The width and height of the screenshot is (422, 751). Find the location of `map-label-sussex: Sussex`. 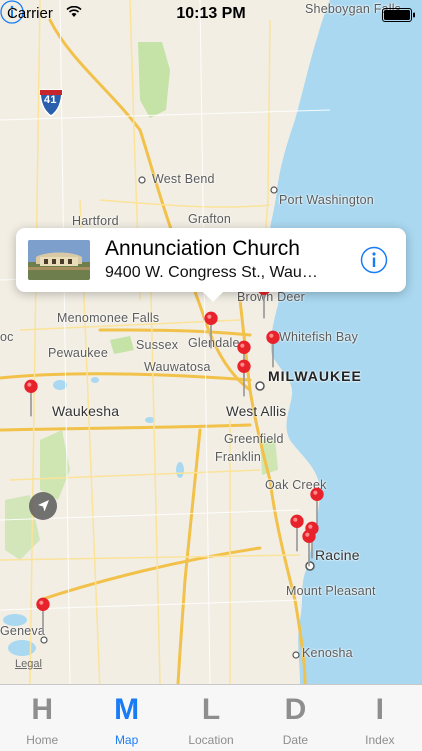

map-label-sussex: Sussex is located at coordinates (157, 345).